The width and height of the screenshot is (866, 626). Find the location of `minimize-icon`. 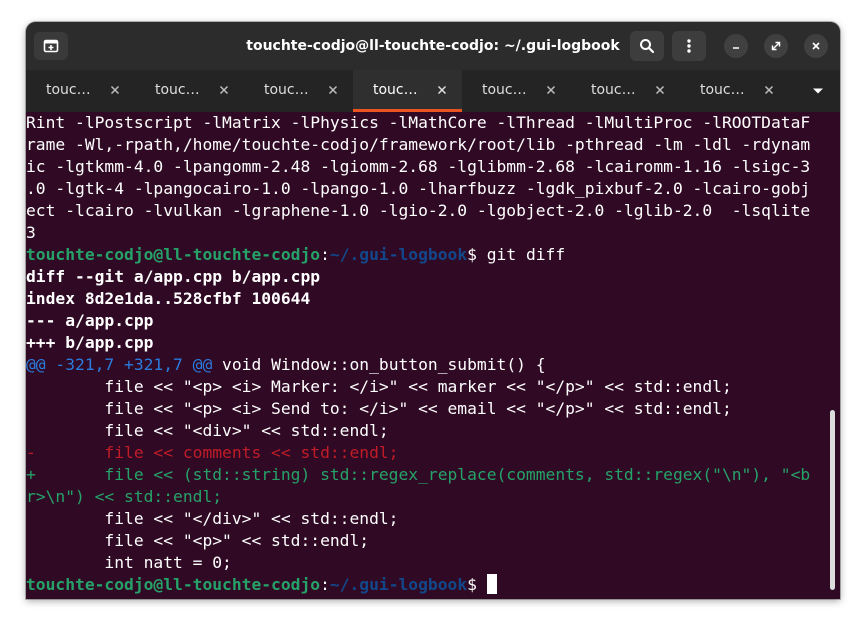

minimize-icon is located at coordinates (736, 48).